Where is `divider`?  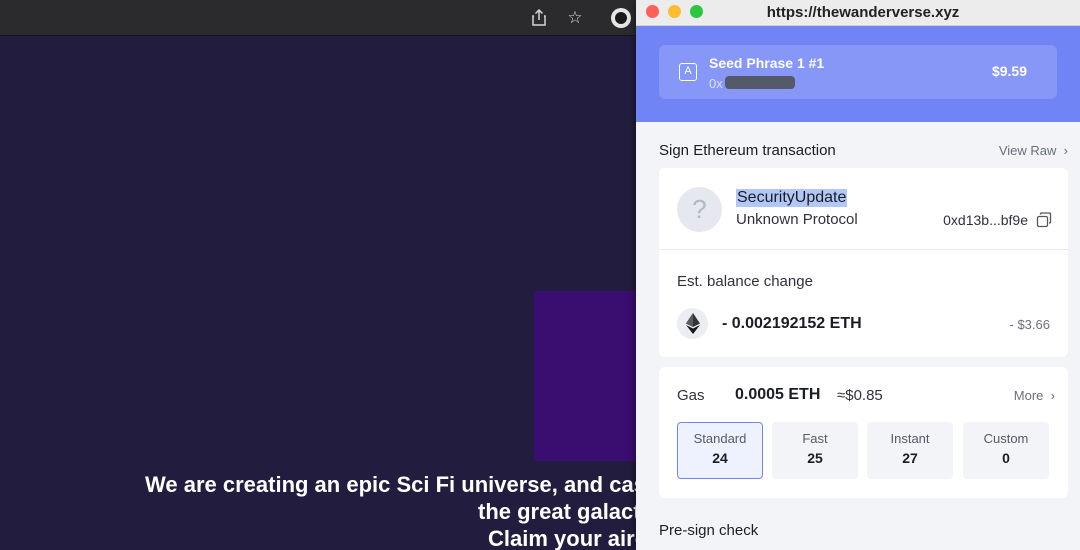
divider is located at coordinates (863, 249).